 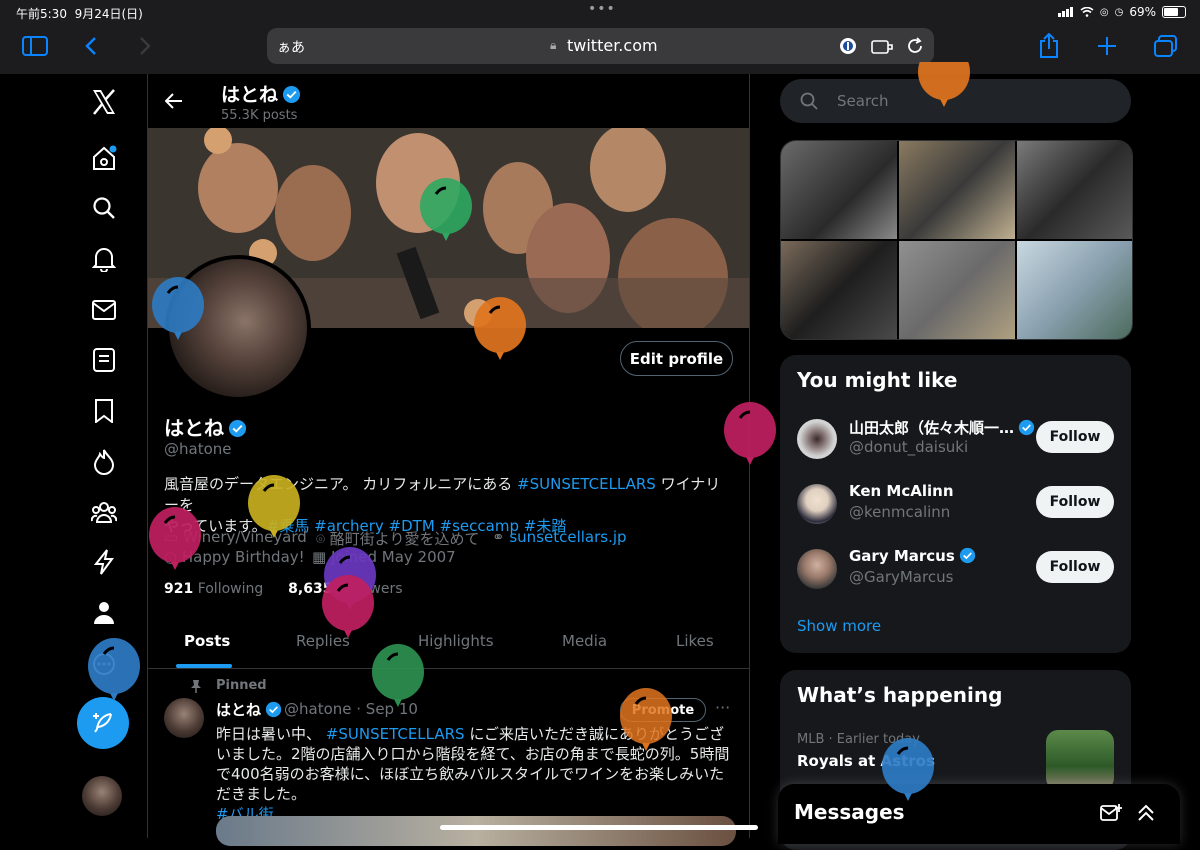 What do you see at coordinates (900, 512) in the screenshot?
I see `suggested-user-handle: @kenmcalinn` at bounding box center [900, 512].